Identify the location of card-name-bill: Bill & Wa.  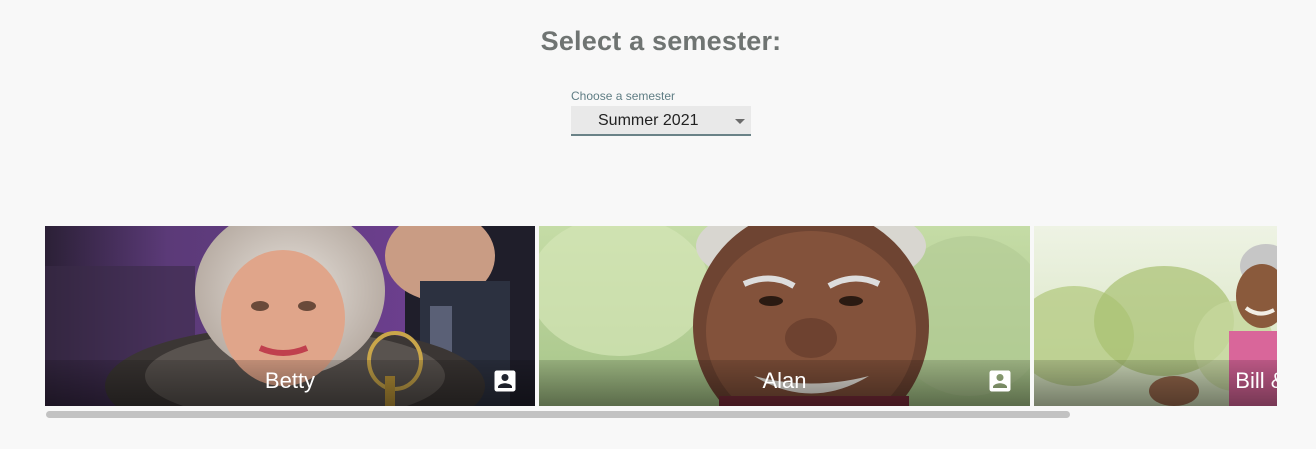
(1256, 380).